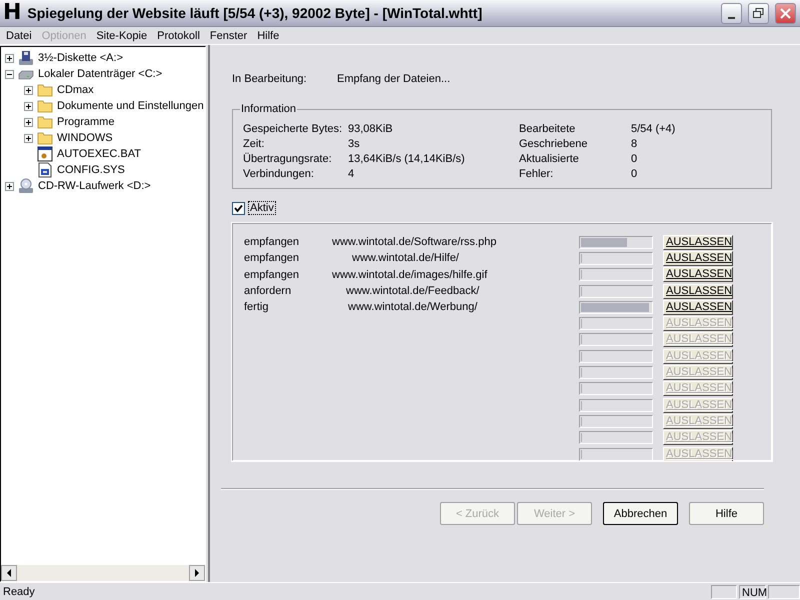 Image resolution: width=800 pixels, height=600 pixels. I want to click on minimize-icon, so click(731, 18).